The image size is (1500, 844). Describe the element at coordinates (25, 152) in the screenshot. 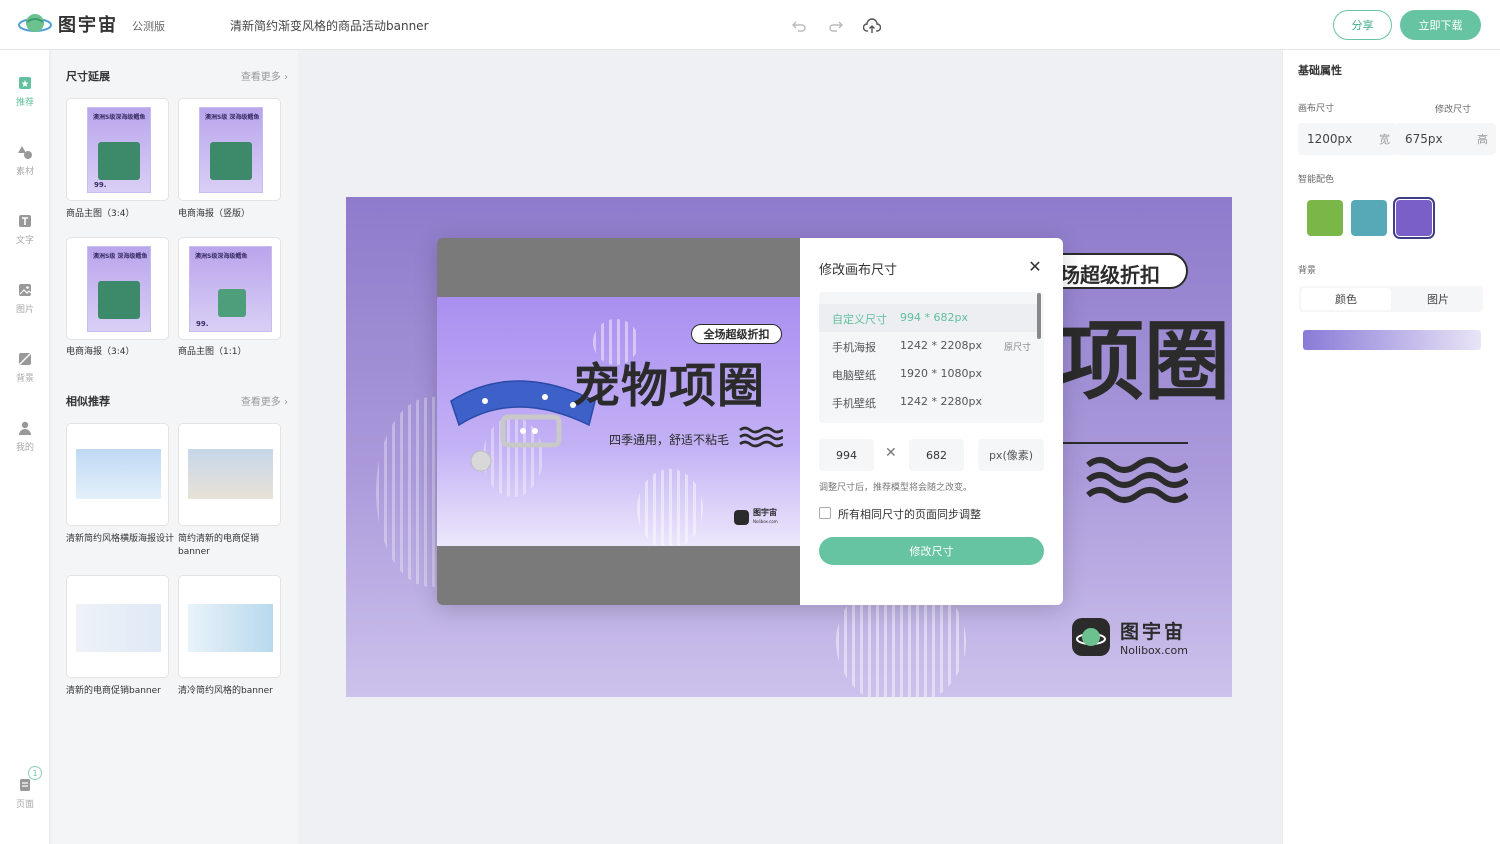

I see `shapes-icon` at that location.